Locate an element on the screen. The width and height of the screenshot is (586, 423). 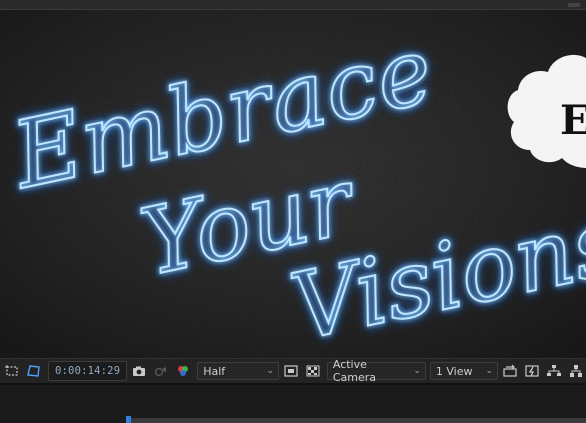
composition-flowchart-button is located at coordinates (554, 371).